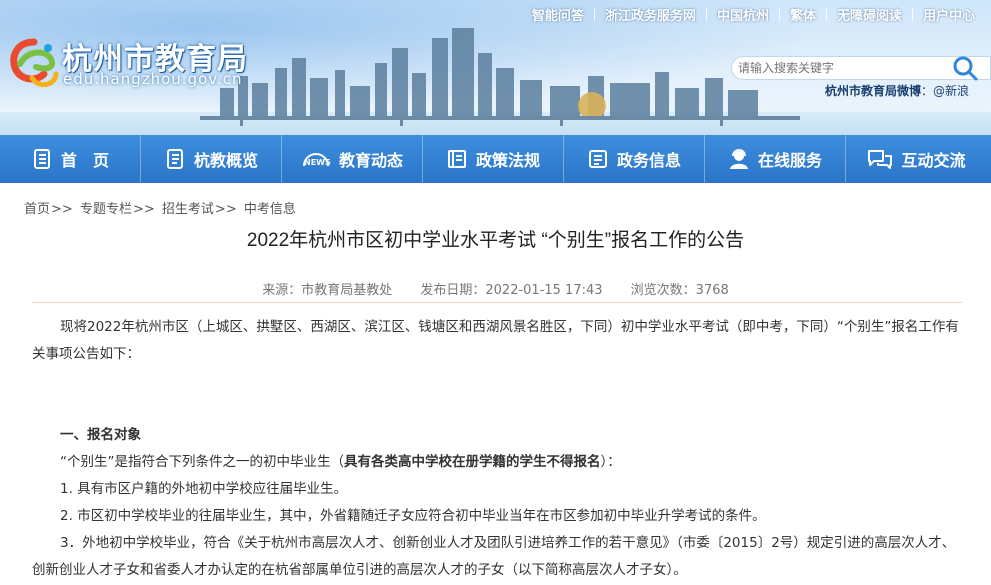  What do you see at coordinates (789, 160) in the screenshot?
I see `nav-label: 在线服务` at bounding box center [789, 160].